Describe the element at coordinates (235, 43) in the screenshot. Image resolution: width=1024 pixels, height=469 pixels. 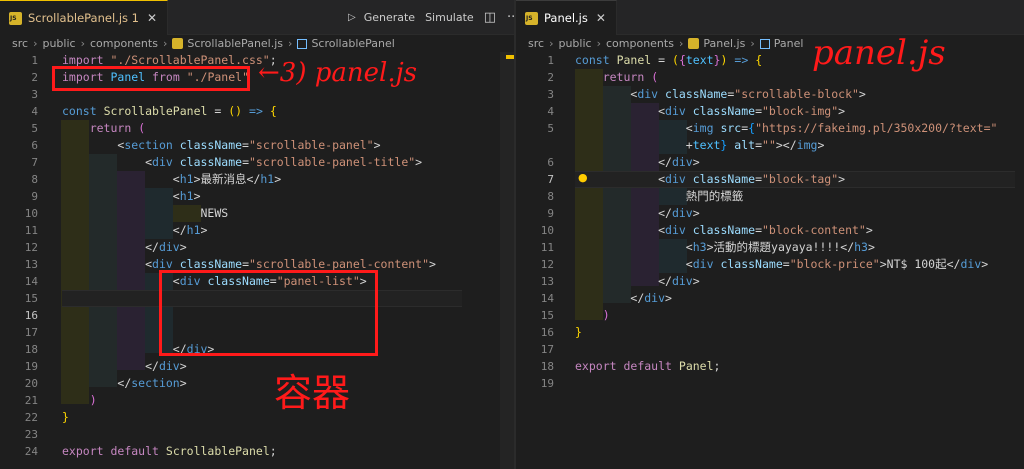
I see `breadcrumb-item: ScrollablePanel.js` at that location.